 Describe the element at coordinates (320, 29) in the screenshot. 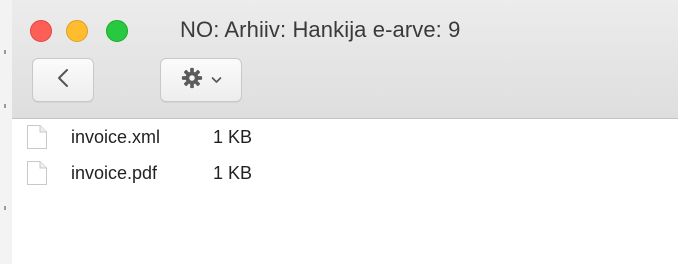

I see `window-title: NO: Arhiiv: Hankija e-arve: 9` at that location.